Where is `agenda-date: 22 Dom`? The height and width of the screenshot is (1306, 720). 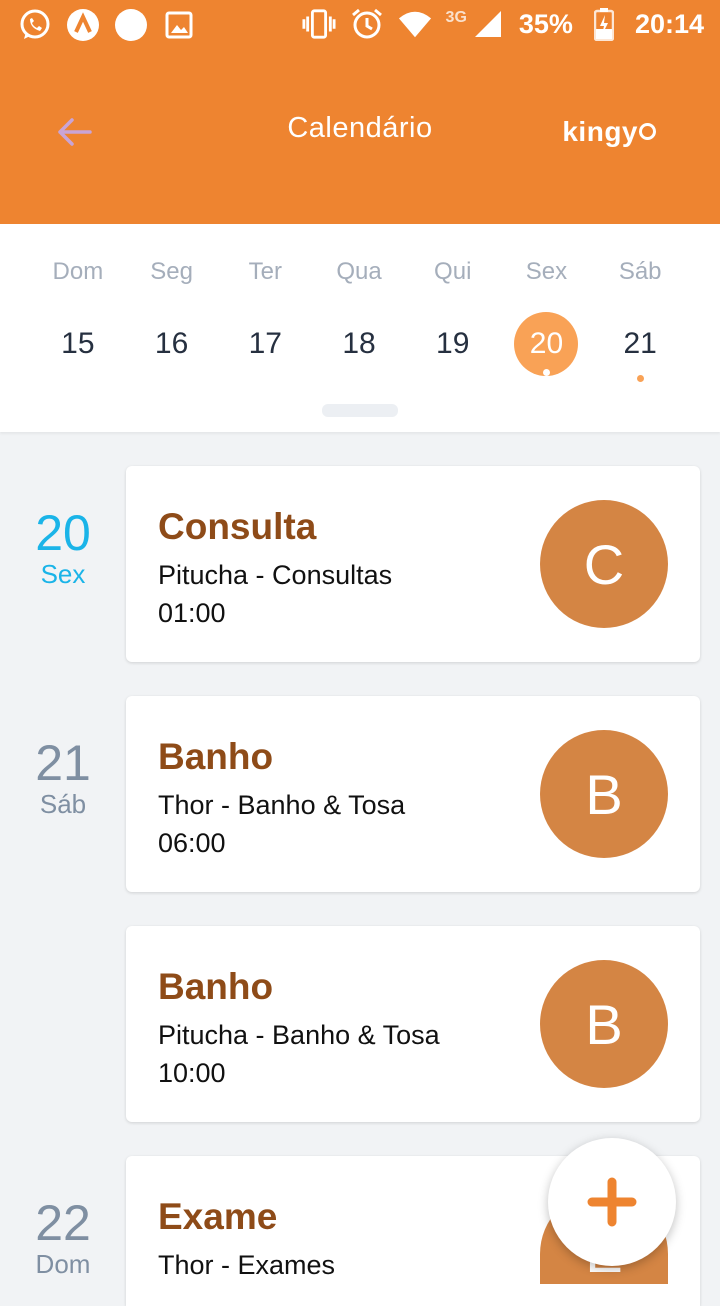
agenda-date: 22 Dom is located at coordinates (63, 1237).